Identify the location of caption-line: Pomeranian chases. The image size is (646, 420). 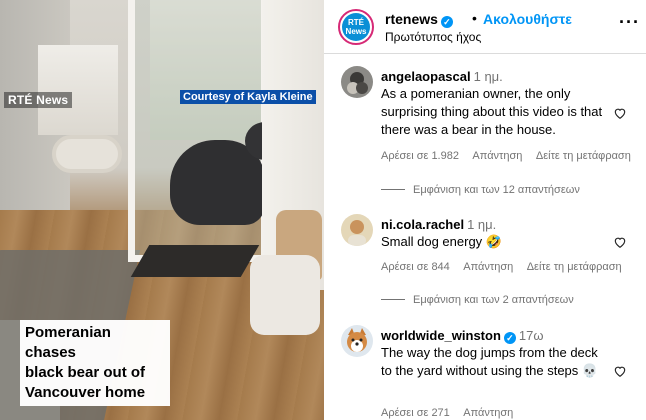
(68, 342).